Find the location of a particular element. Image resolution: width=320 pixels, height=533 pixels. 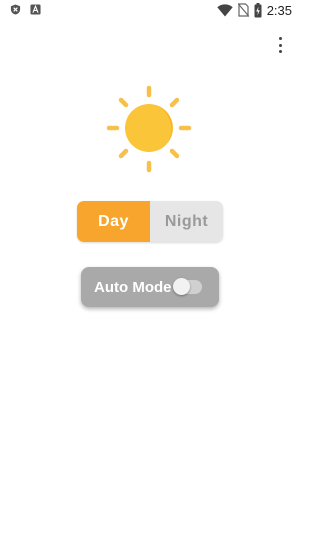

status-bar-right: 2:35 is located at coordinates (254, 10).